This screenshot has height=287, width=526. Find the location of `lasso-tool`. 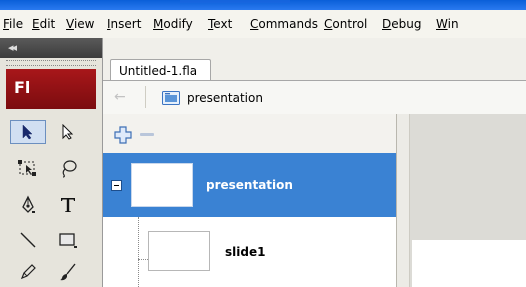

lasso-tool is located at coordinates (68, 168).